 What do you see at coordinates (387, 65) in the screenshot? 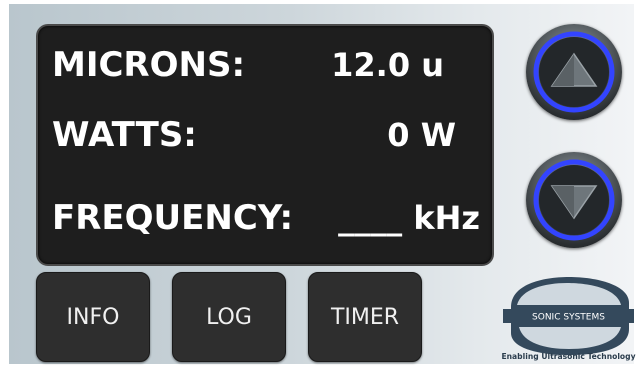
I see `microns-value: 12.0 u` at bounding box center [387, 65].